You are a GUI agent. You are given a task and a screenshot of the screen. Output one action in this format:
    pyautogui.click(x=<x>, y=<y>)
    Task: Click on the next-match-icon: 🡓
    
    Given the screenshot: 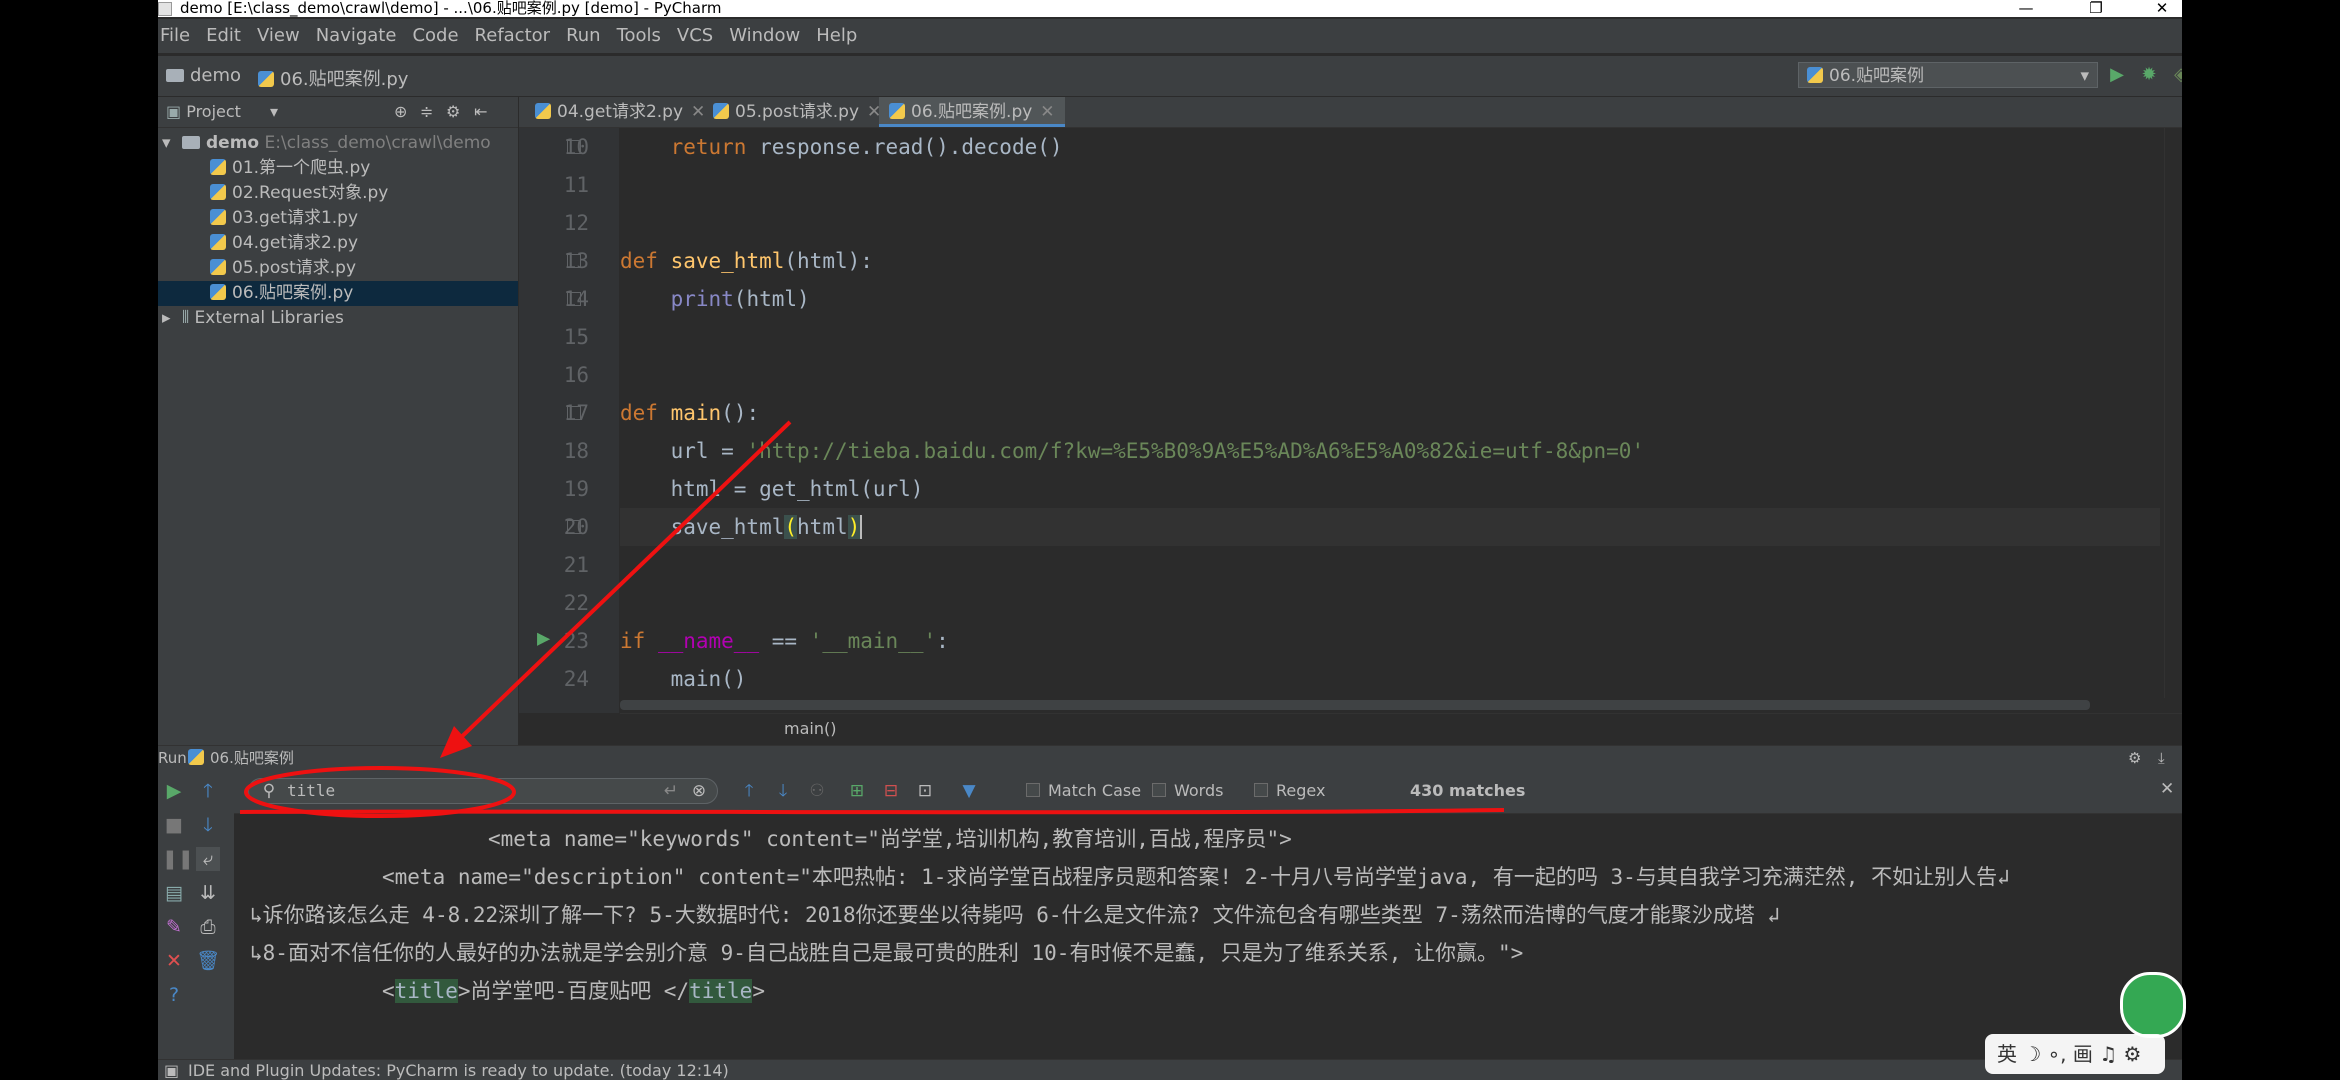 What is the action you would take?
    pyautogui.click(x=783, y=791)
    